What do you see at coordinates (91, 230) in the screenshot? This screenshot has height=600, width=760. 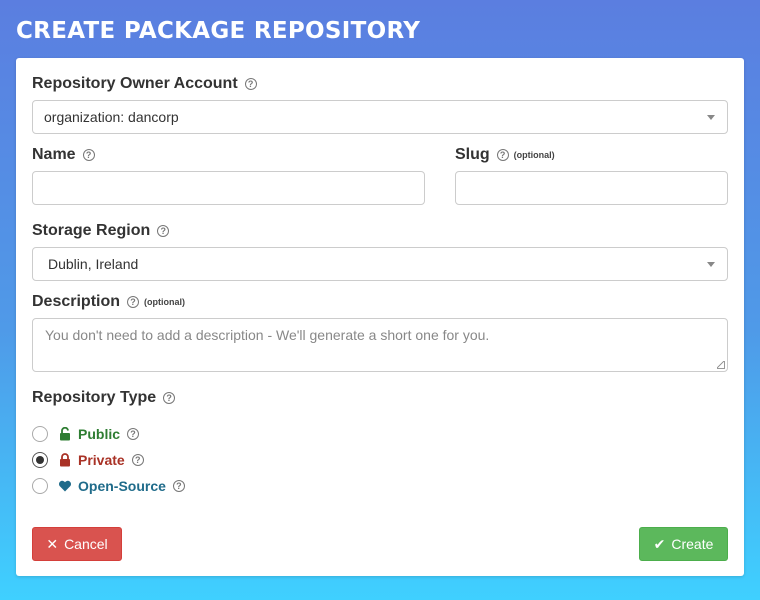 I see `region-label-text: Storage Region` at bounding box center [91, 230].